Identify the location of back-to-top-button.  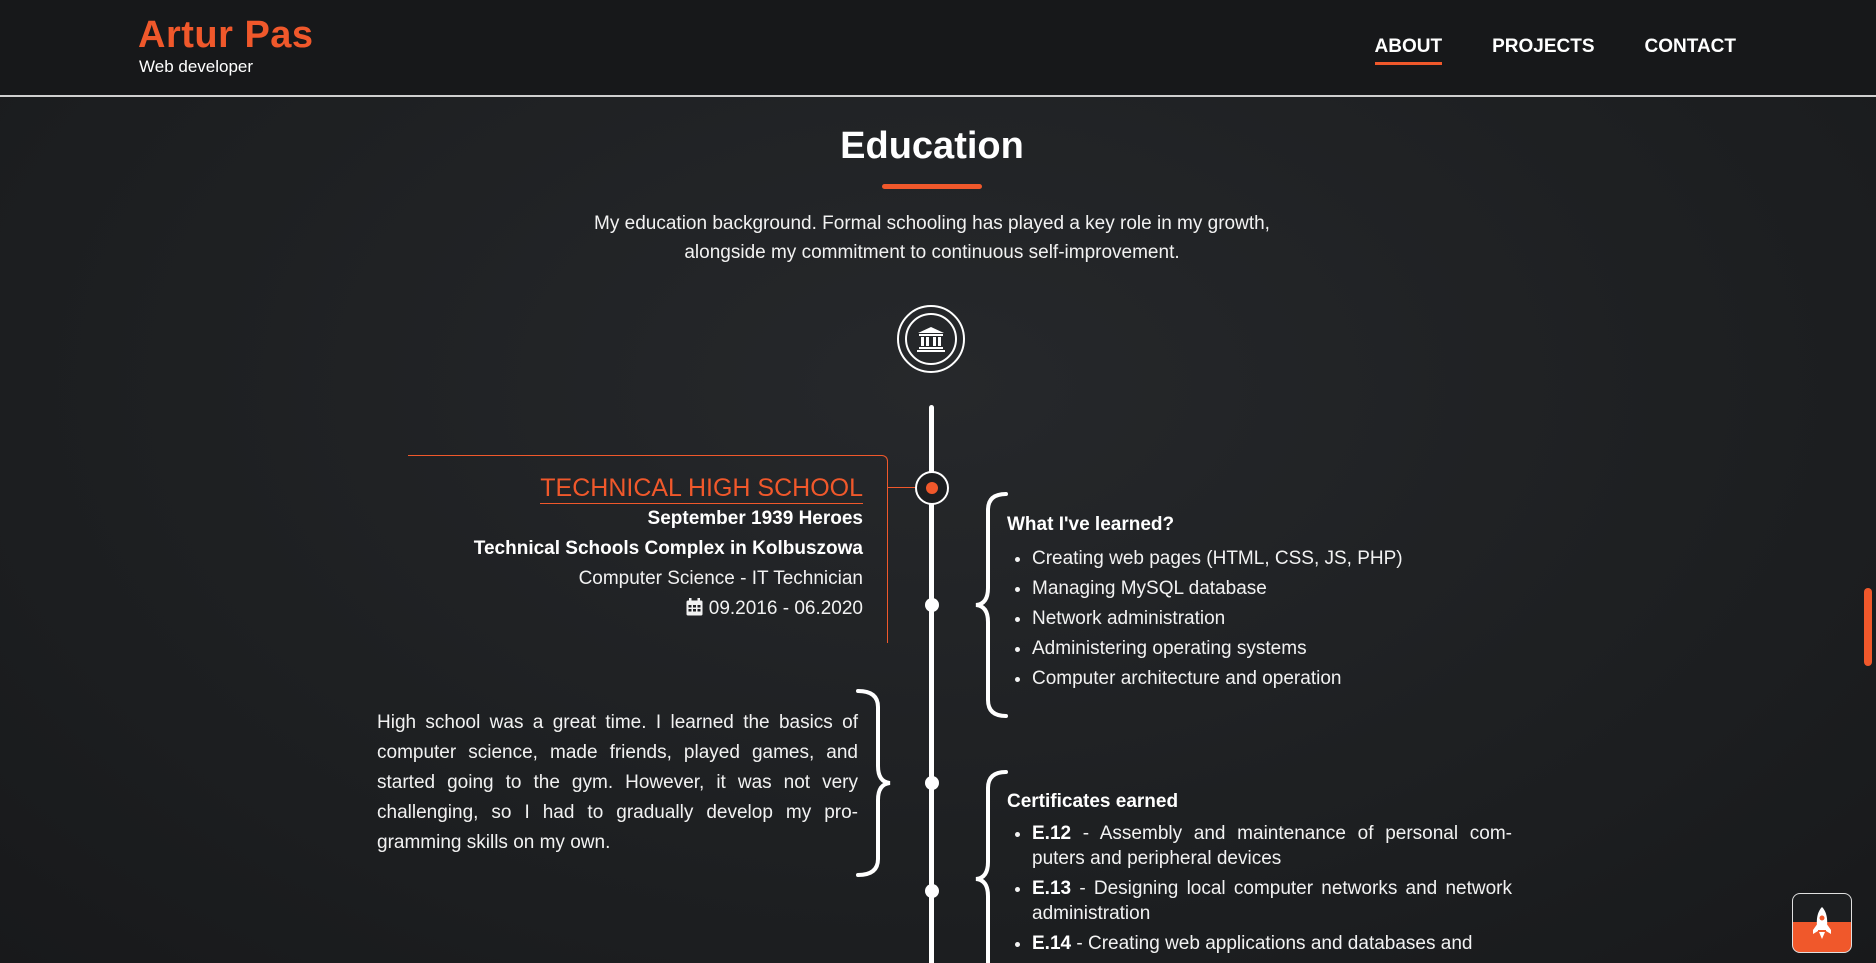
(1822, 923).